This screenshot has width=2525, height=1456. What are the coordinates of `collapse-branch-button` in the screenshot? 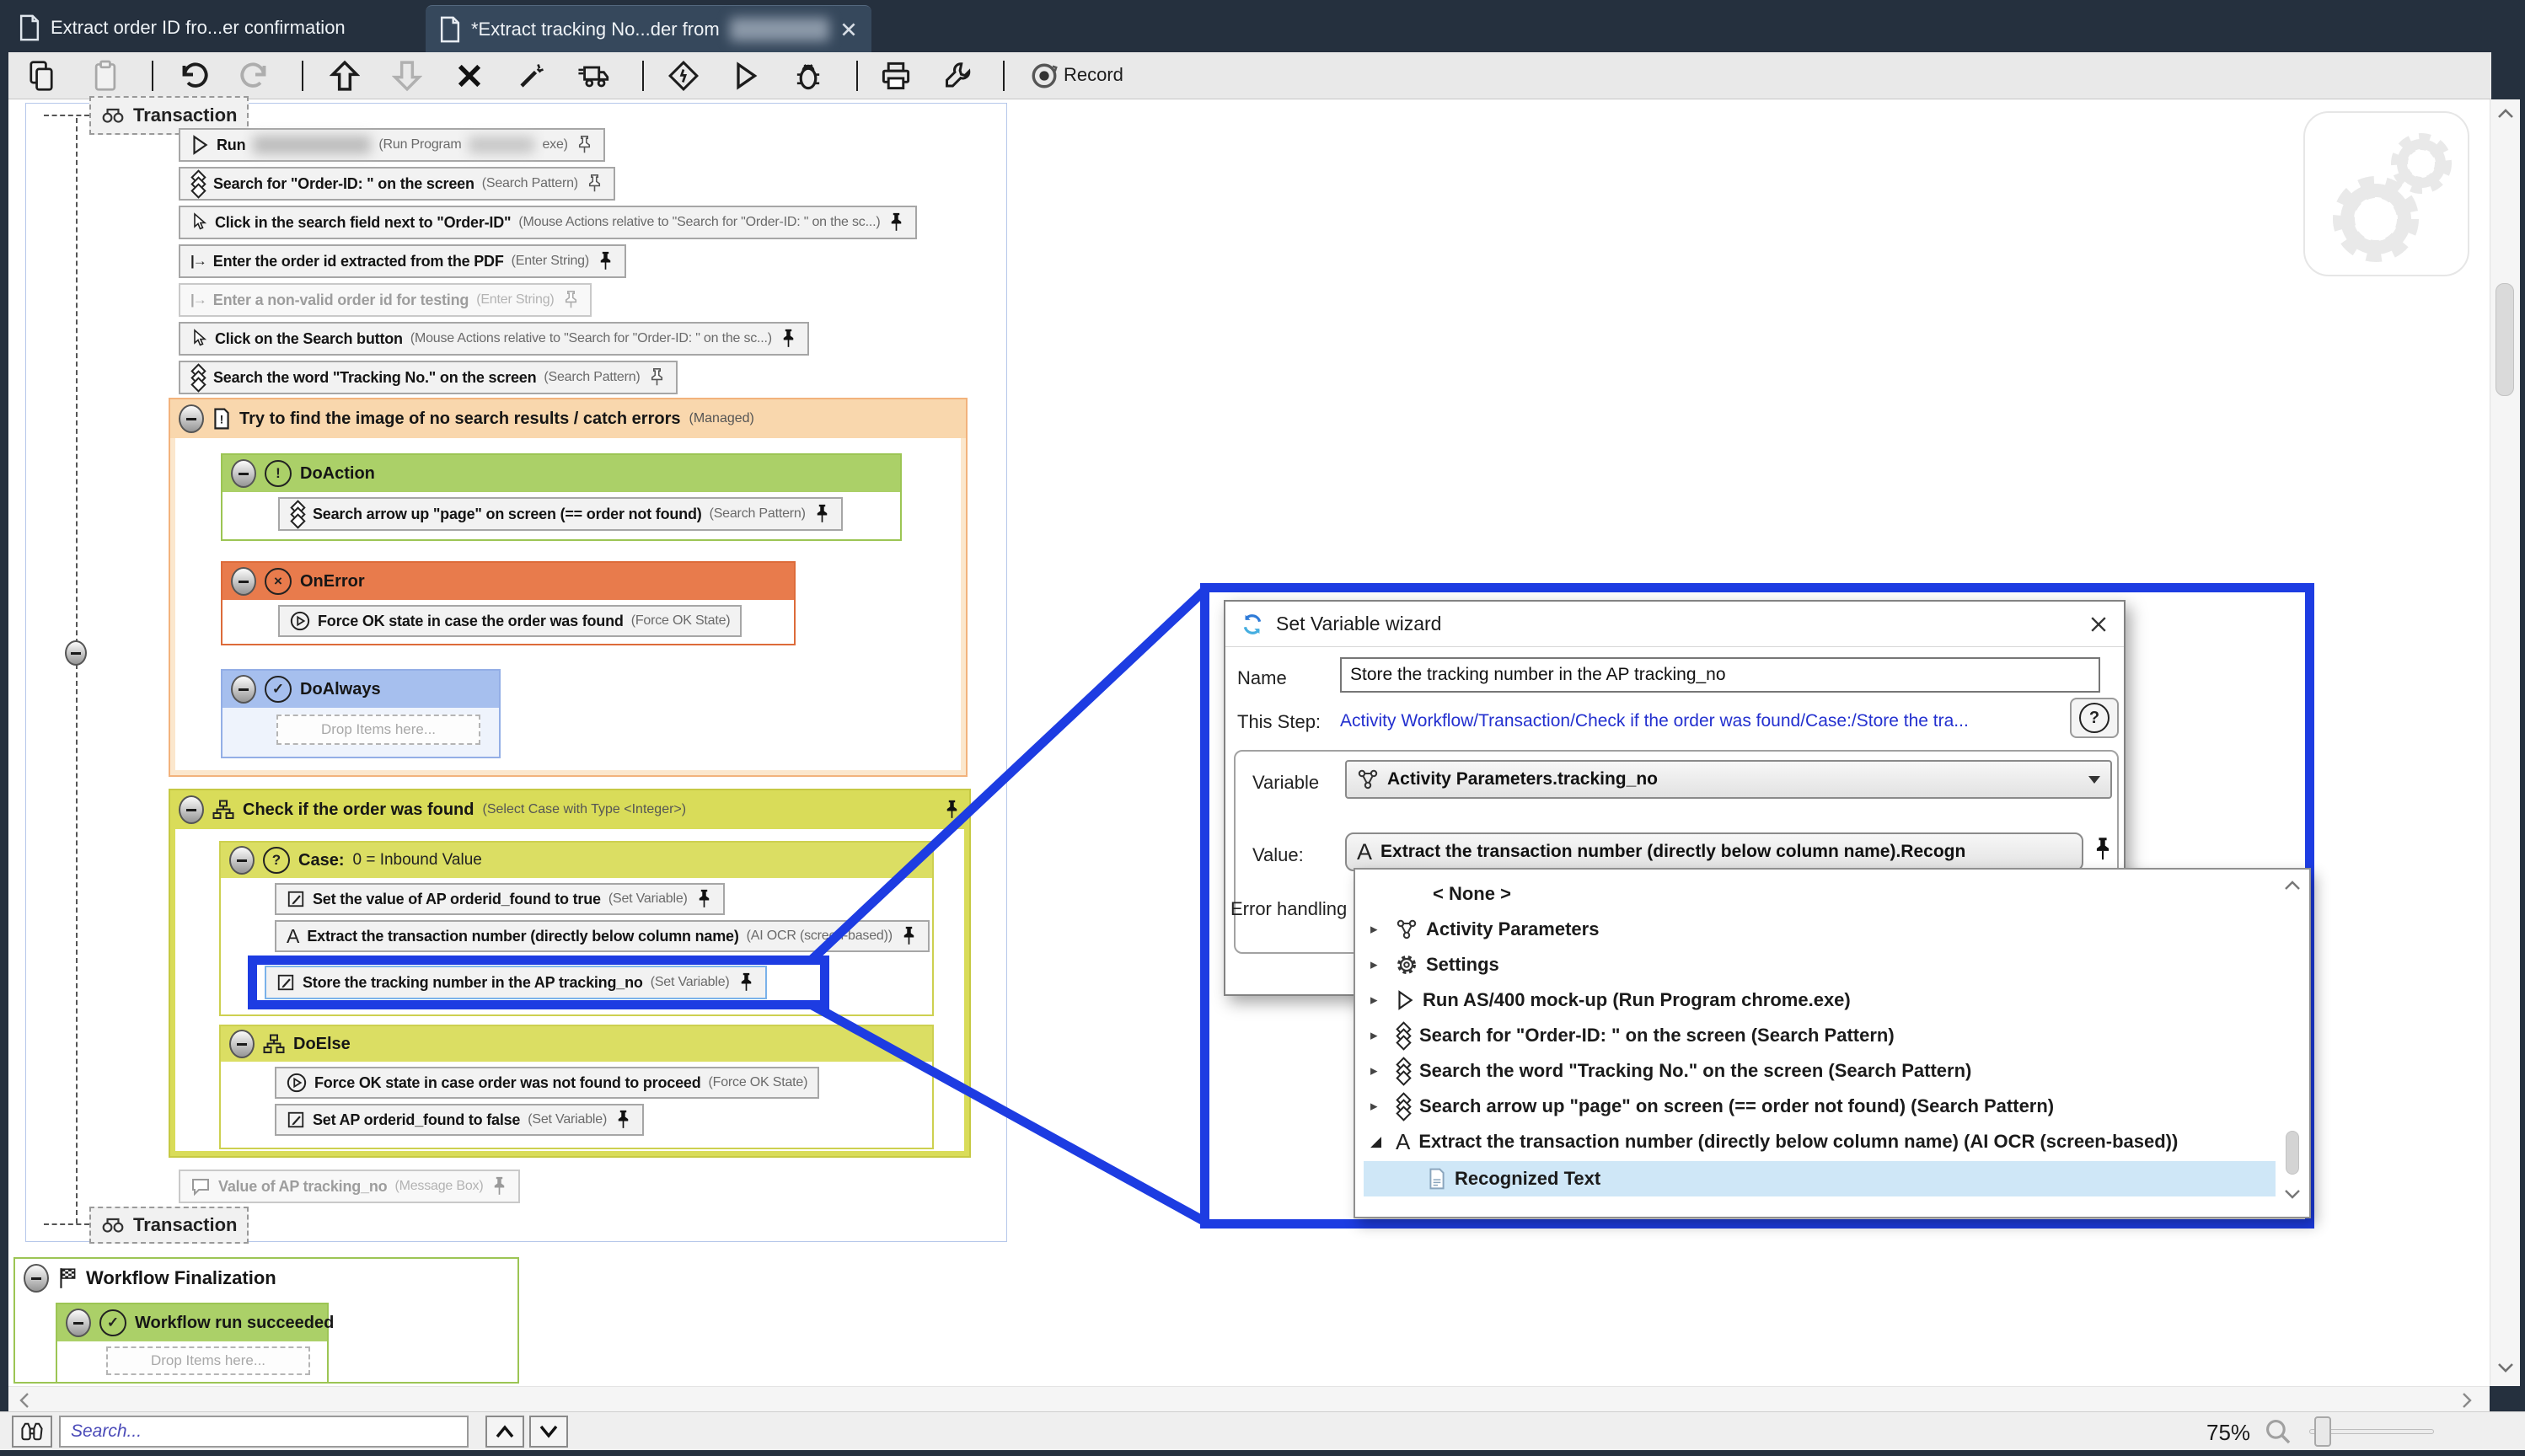 It's located at (76, 653).